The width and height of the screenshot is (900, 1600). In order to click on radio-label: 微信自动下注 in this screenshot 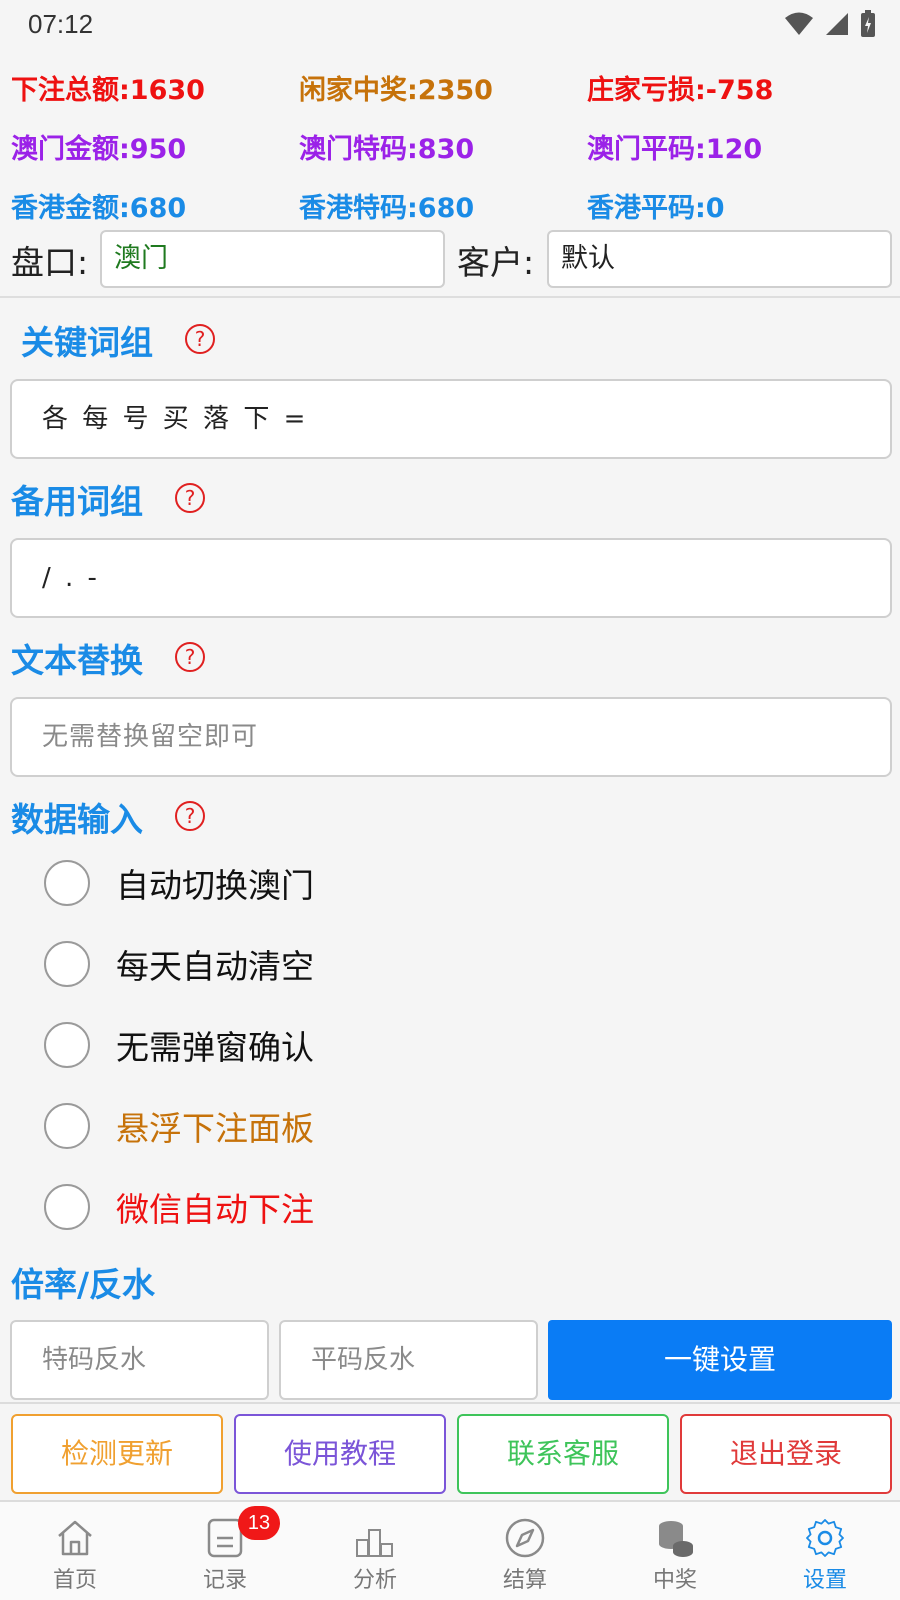, I will do `click(215, 1209)`.